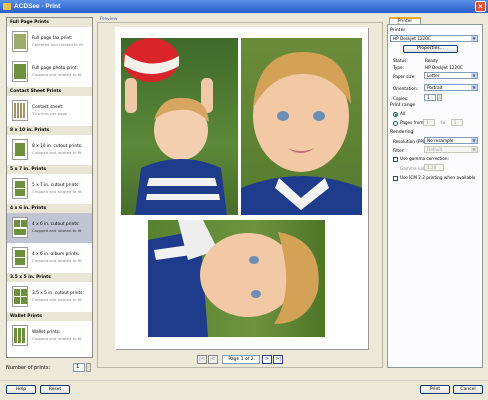  I want to click on printer-select: HP DeskJet 1220C ▼, so click(434, 38).